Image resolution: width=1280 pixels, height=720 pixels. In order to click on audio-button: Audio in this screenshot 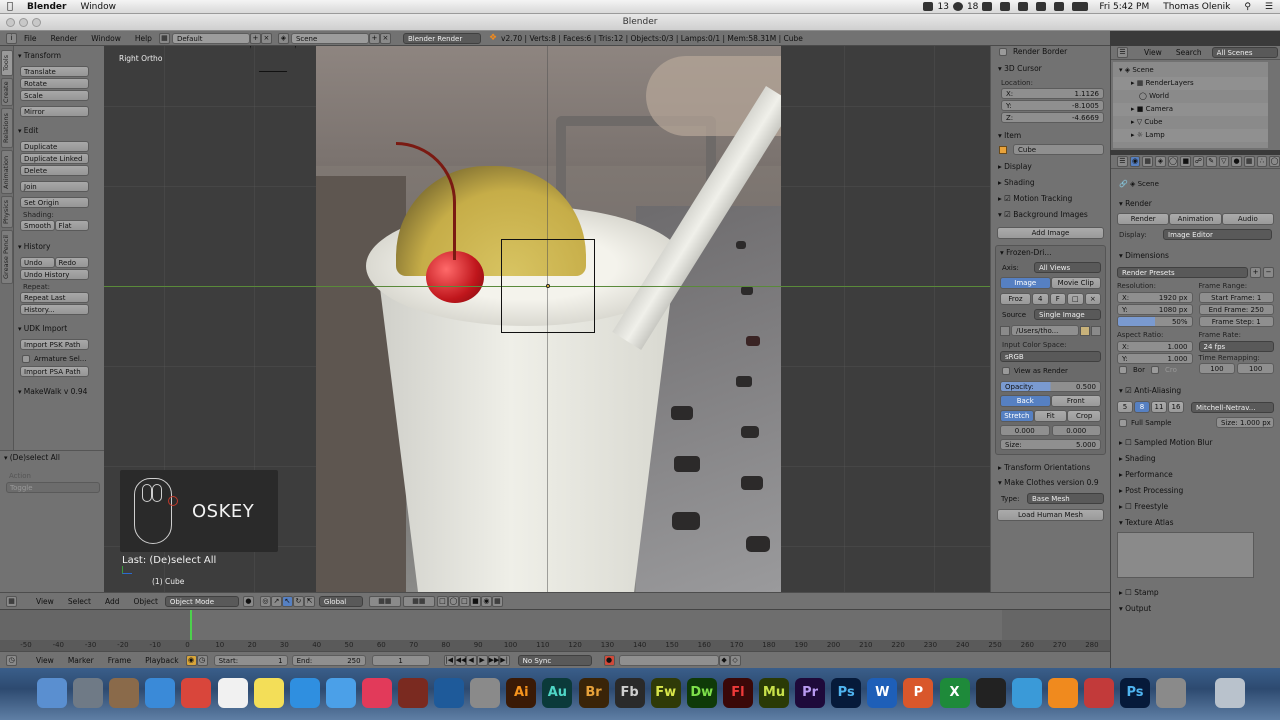, I will do `click(1247, 219)`.